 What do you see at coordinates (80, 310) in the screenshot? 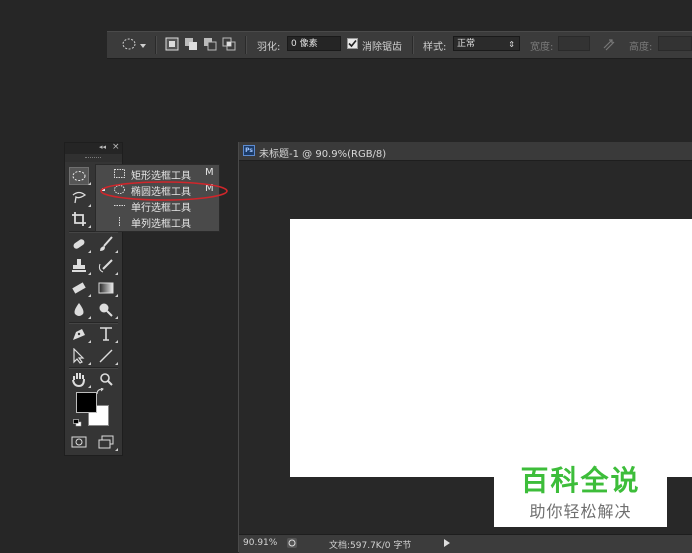
I see `blur-tool-icon` at bounding box center [80, 310].